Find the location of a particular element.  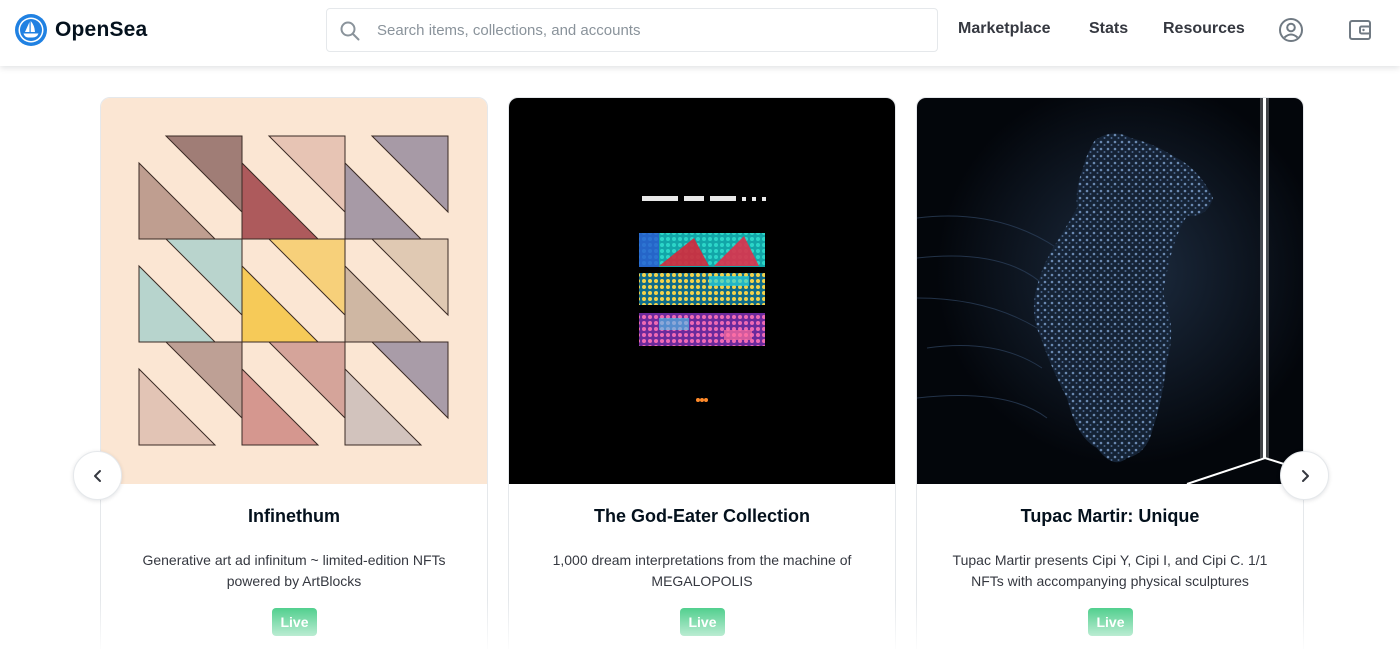

chevron-right-icon is located at coordinates (1305, 476).